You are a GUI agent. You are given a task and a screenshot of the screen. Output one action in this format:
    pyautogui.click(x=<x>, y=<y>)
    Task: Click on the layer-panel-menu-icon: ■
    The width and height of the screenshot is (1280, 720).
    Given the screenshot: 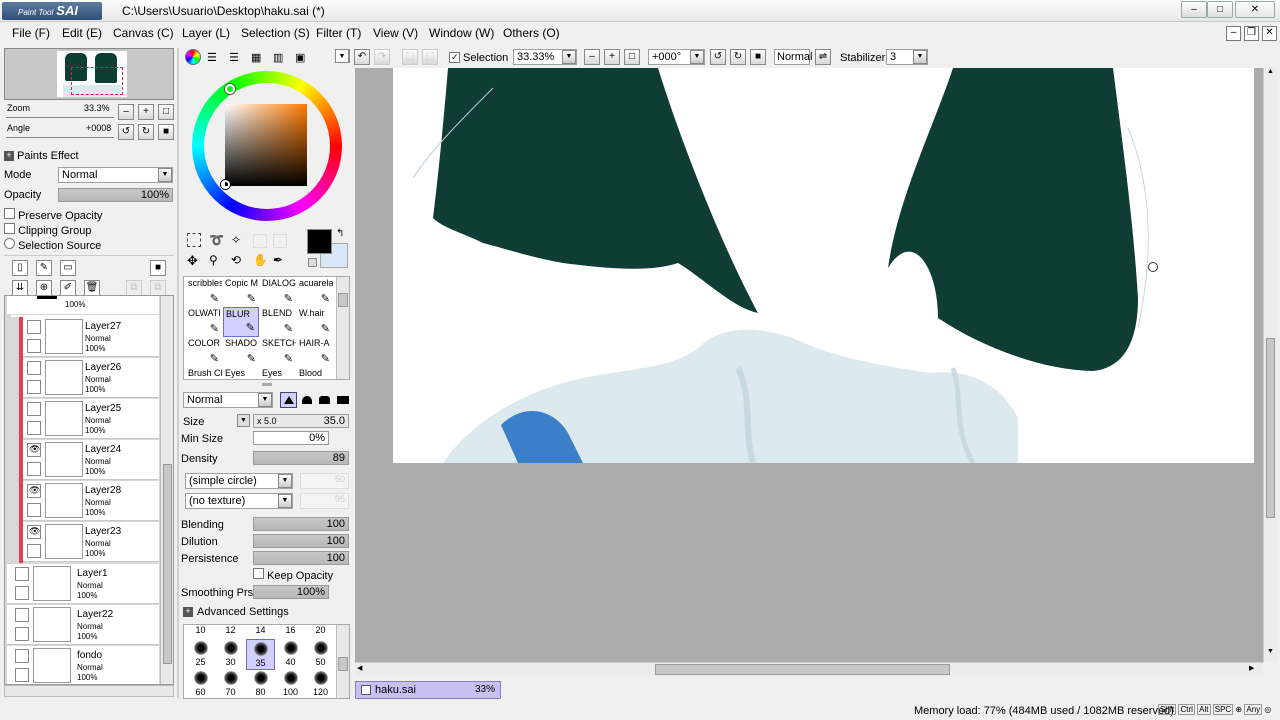 What is the action you would take?
    pyautogui.click(x=158, y=268)
    